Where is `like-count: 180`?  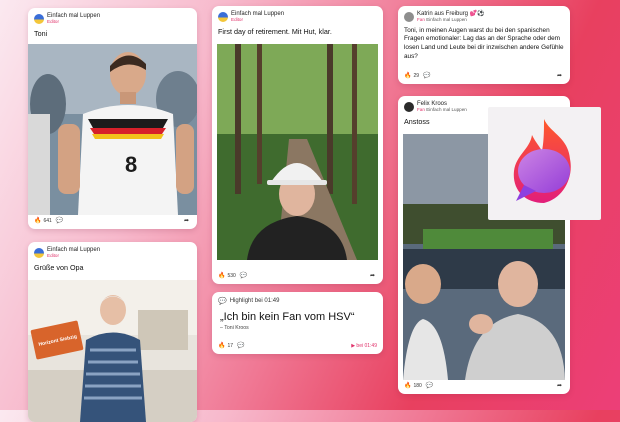
like-count: 180 is located at coordinates (417, 386).